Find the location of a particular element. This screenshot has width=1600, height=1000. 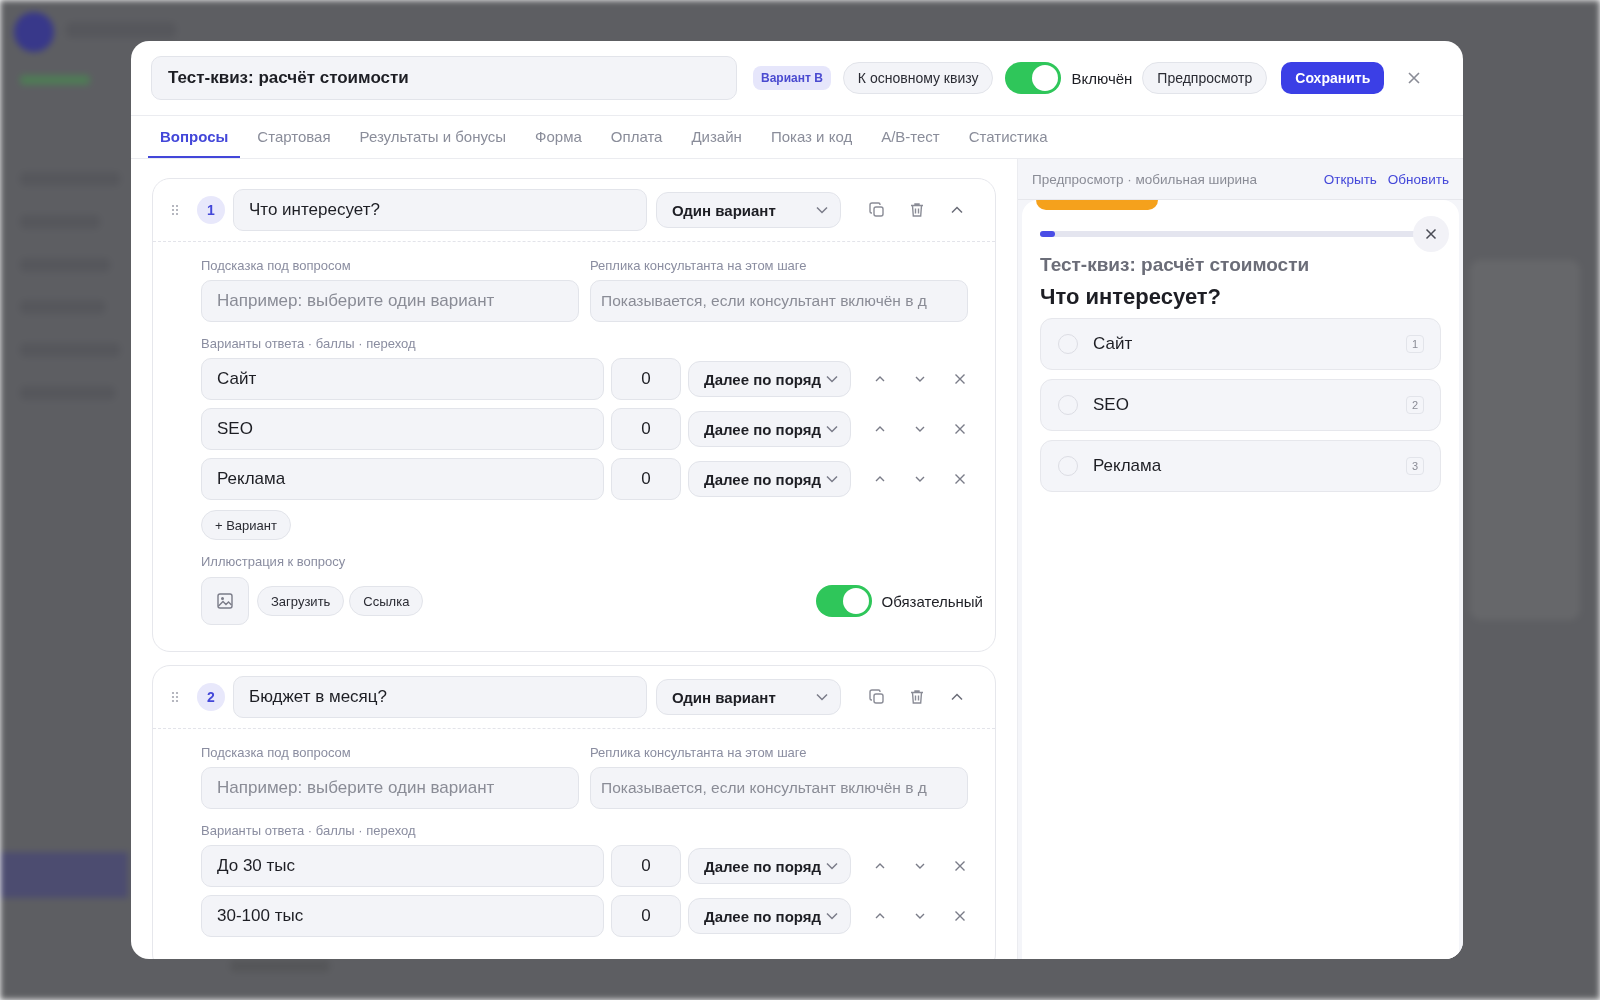

answer-field: SEO is located at coordinates (402, 429).